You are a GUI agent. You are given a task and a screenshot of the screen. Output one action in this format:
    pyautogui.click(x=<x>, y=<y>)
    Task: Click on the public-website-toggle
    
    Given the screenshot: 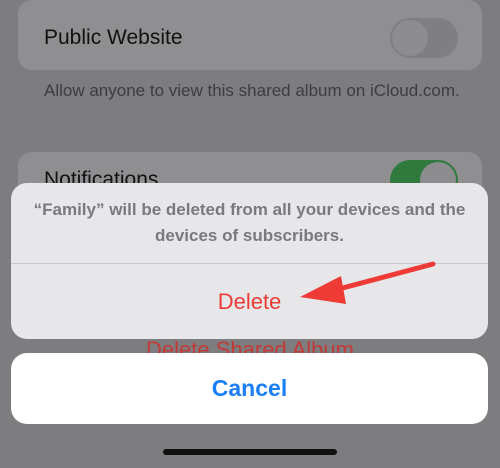 What is the action you would take?
    pyautogui.click(x=424, y=38)
    